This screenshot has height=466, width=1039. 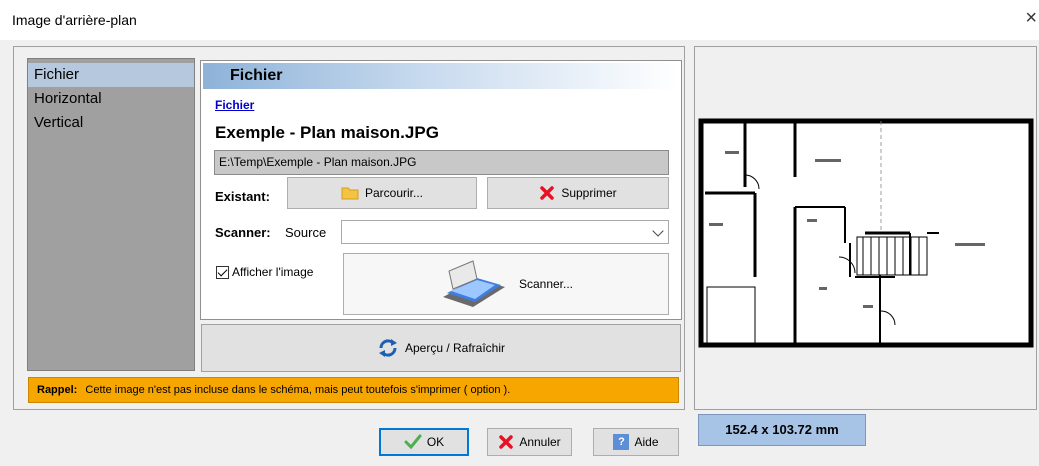 What do you see at coordinates (782, 430) in the screenshot?
I see `dimensions-readout: 152.4 x 103.72 mm` at bounding box center [782, 430].